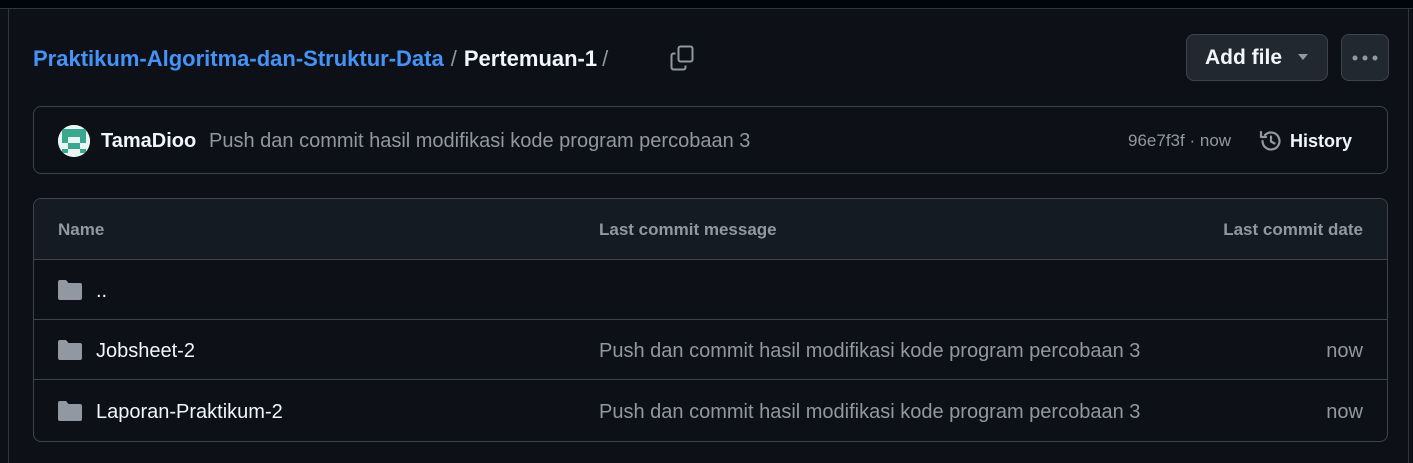  What do you see at coordinates (1321, 140) in the screenshot?
I see `history-label: History` at bounding box center [1321, 140].